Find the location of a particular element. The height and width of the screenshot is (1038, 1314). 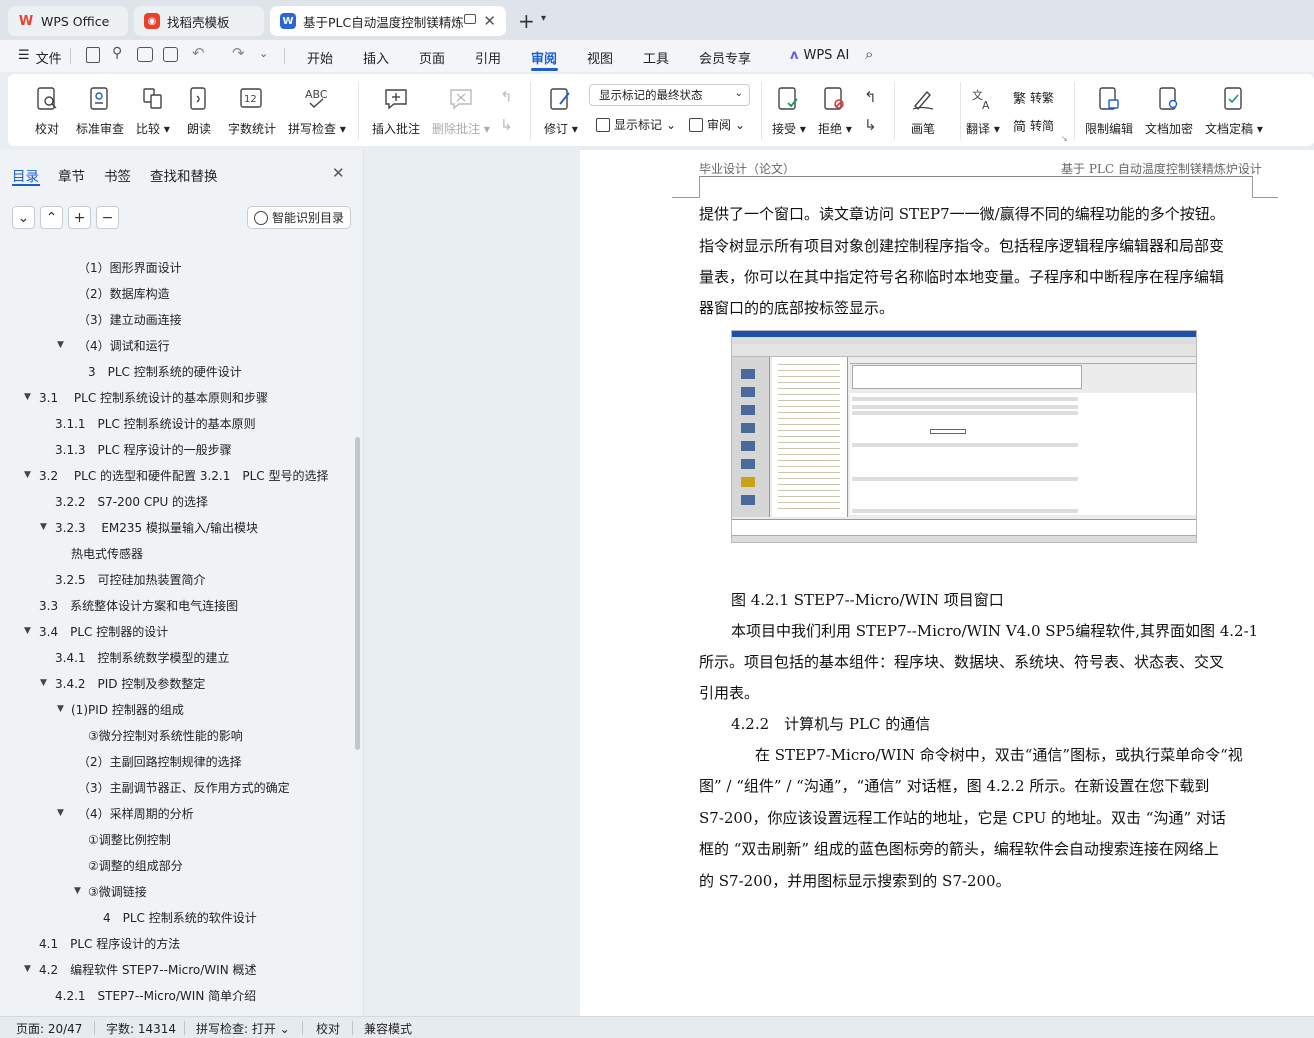

toc-item: 3.2.3 EM235 模拟量输入/输出模块 is located at coordinates (156, 527).